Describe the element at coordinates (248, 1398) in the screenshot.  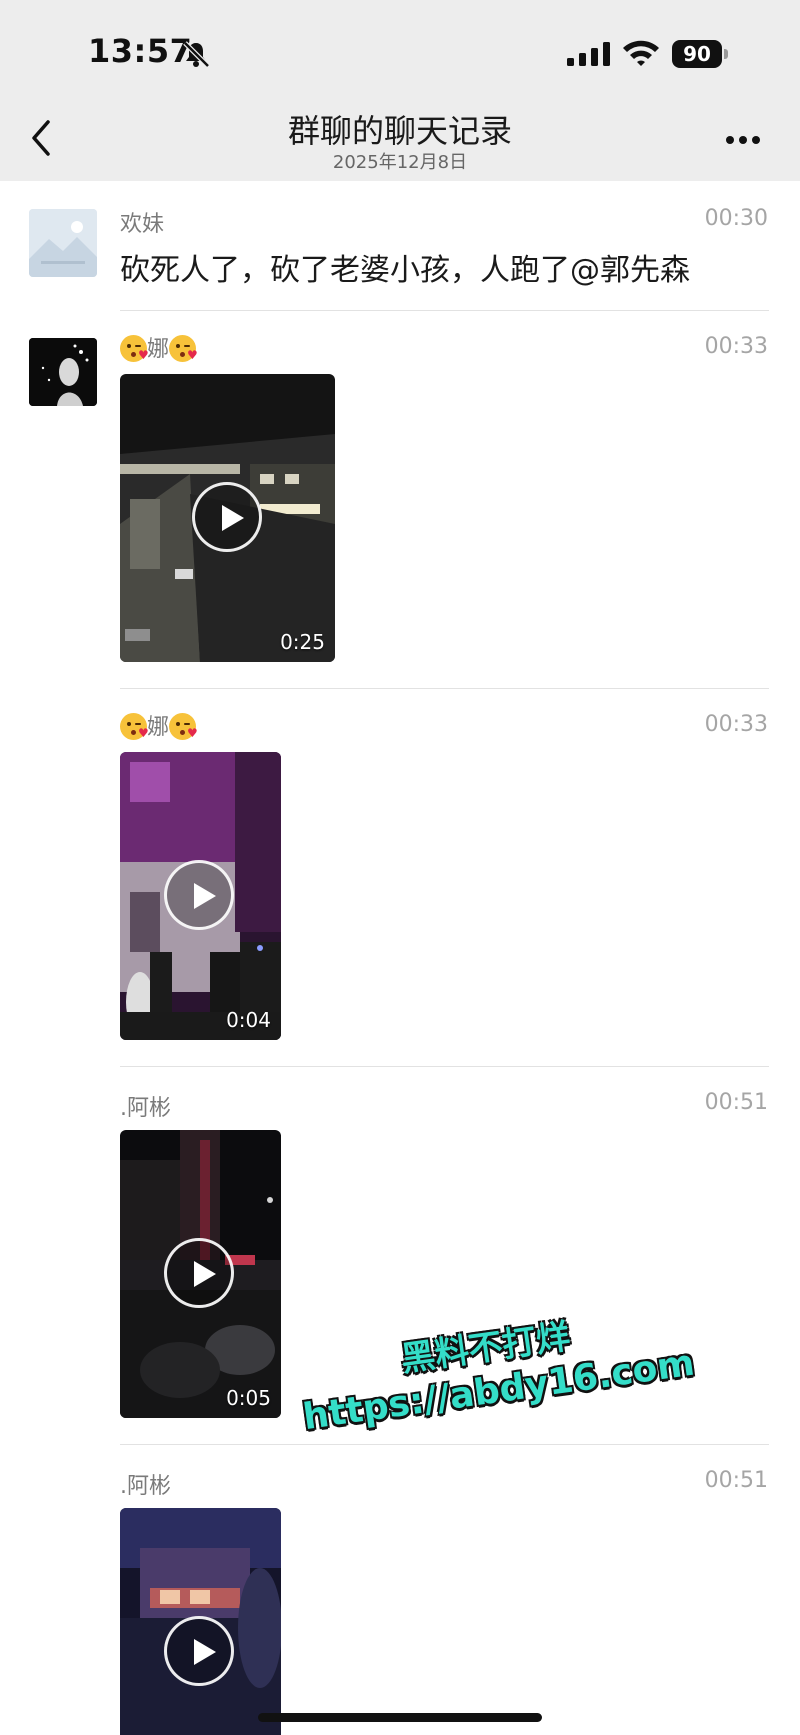
I see `video-duration: 0:05` at that location.